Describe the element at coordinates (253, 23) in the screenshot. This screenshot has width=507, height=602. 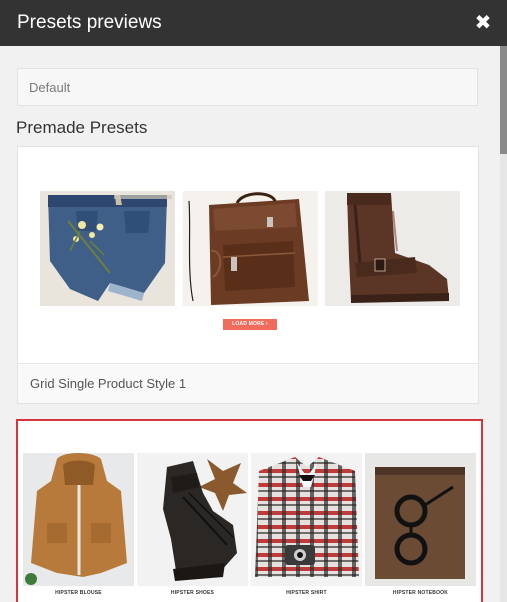
I see `dialog-titlebar: Presets previews ✖` at that location.